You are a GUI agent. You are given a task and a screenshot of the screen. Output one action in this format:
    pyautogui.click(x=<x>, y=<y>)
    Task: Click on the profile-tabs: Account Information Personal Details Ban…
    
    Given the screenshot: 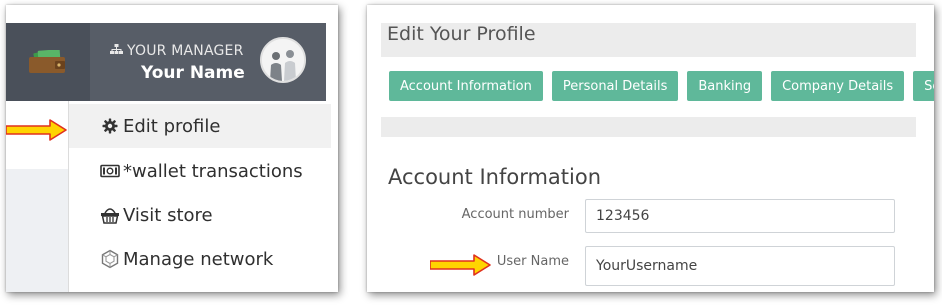 What is the action you would take?
    pyautogui.click(x=661, y=86)
    